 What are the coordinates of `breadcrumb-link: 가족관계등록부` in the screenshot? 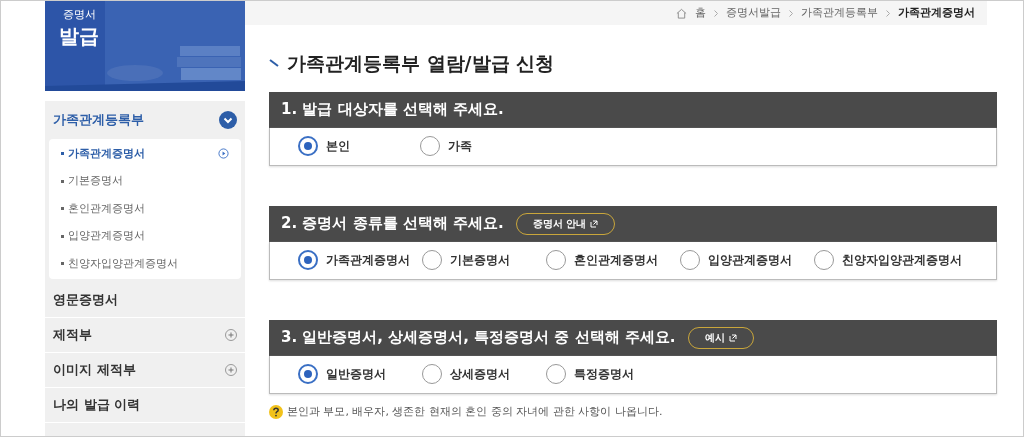 It's located at (839, 13).